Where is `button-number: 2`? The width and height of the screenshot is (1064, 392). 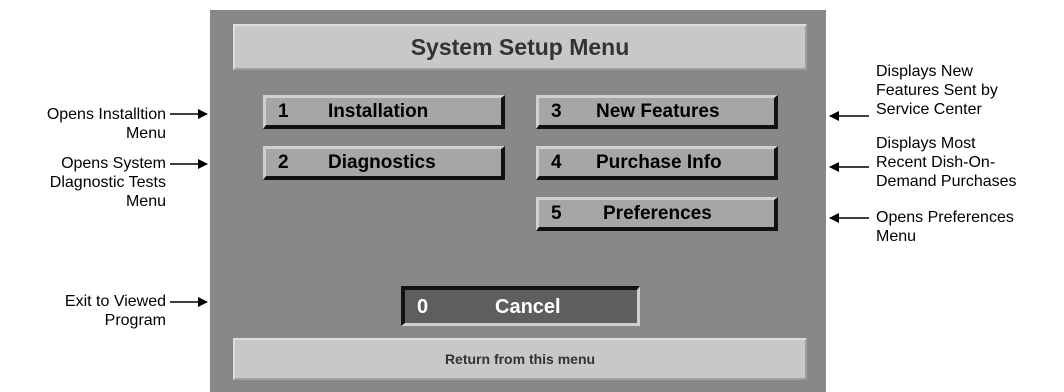 button-number: 2 is located at coordinates (283, 162).